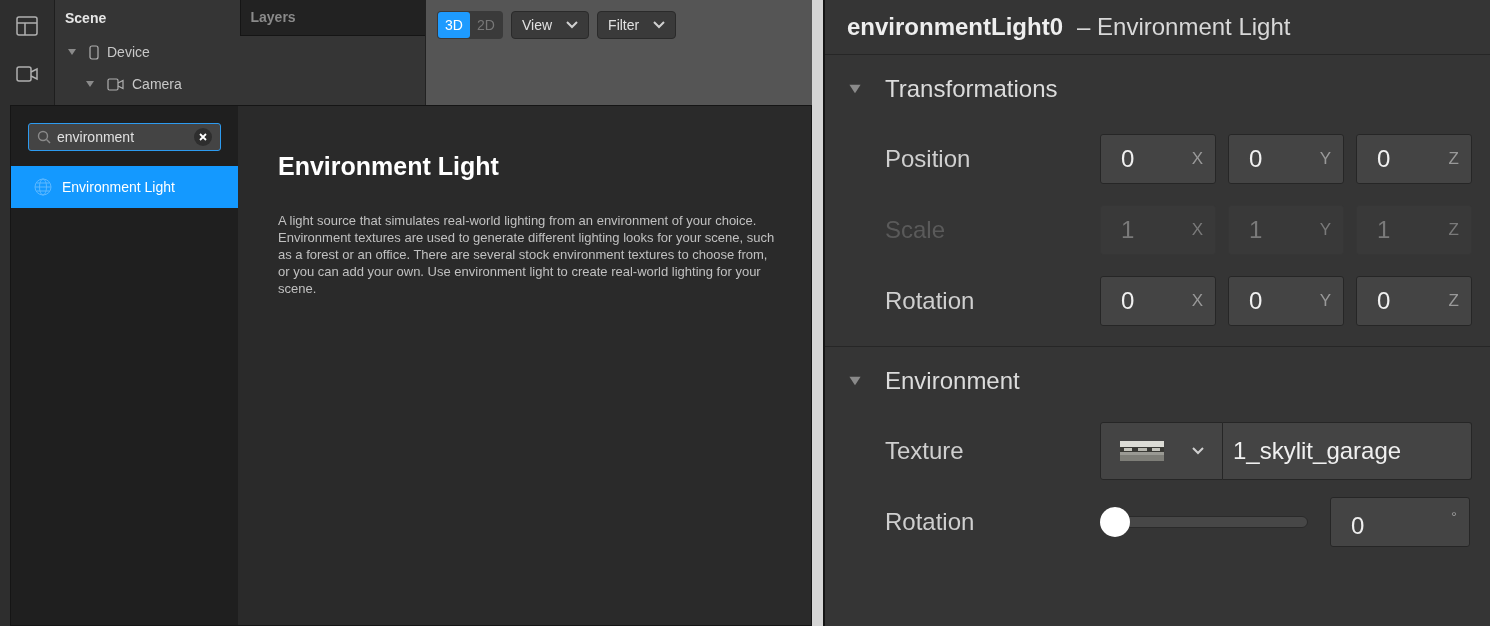  I want to click on tree-item-label: Camera, so click(157, 84).